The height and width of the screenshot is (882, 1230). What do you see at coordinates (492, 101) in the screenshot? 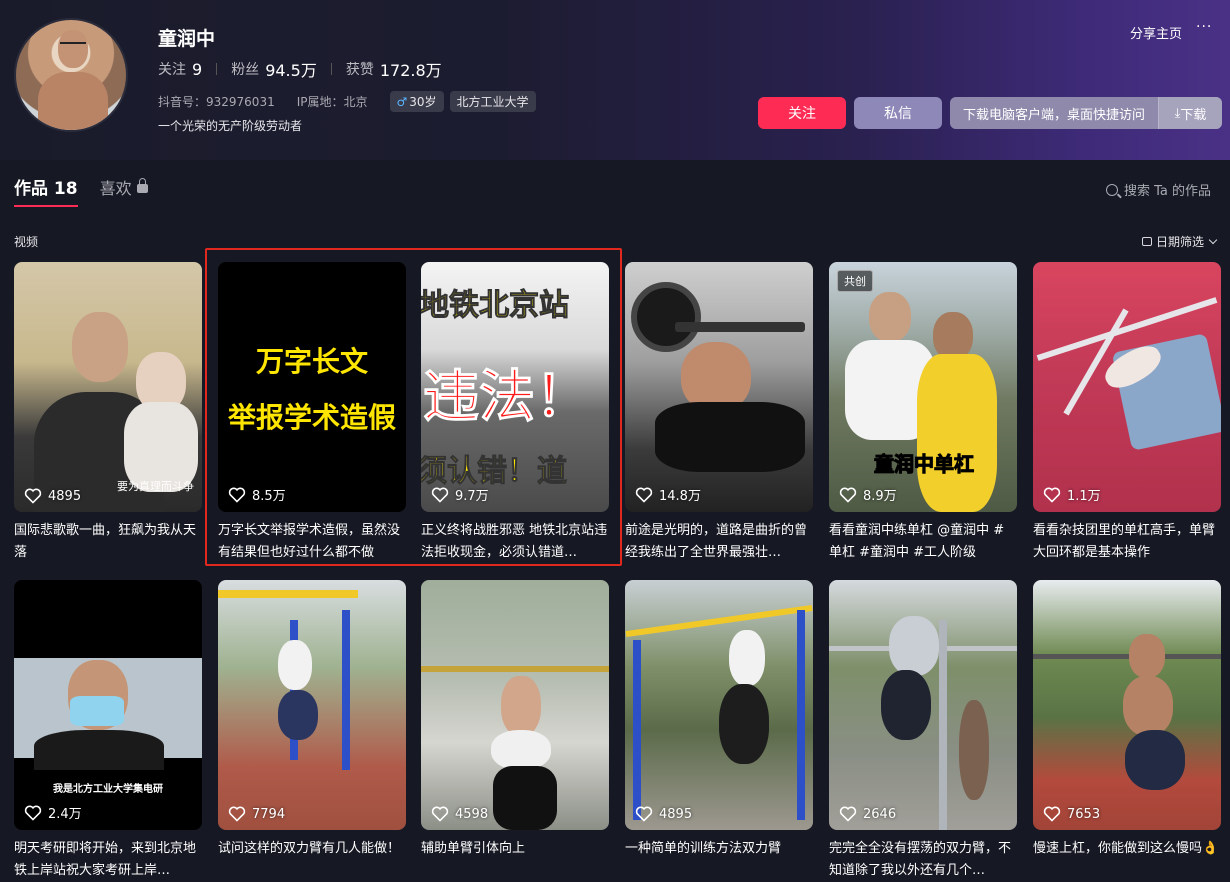
I see `school-tag: 北方工业大学` at bounding box center [492, 101].